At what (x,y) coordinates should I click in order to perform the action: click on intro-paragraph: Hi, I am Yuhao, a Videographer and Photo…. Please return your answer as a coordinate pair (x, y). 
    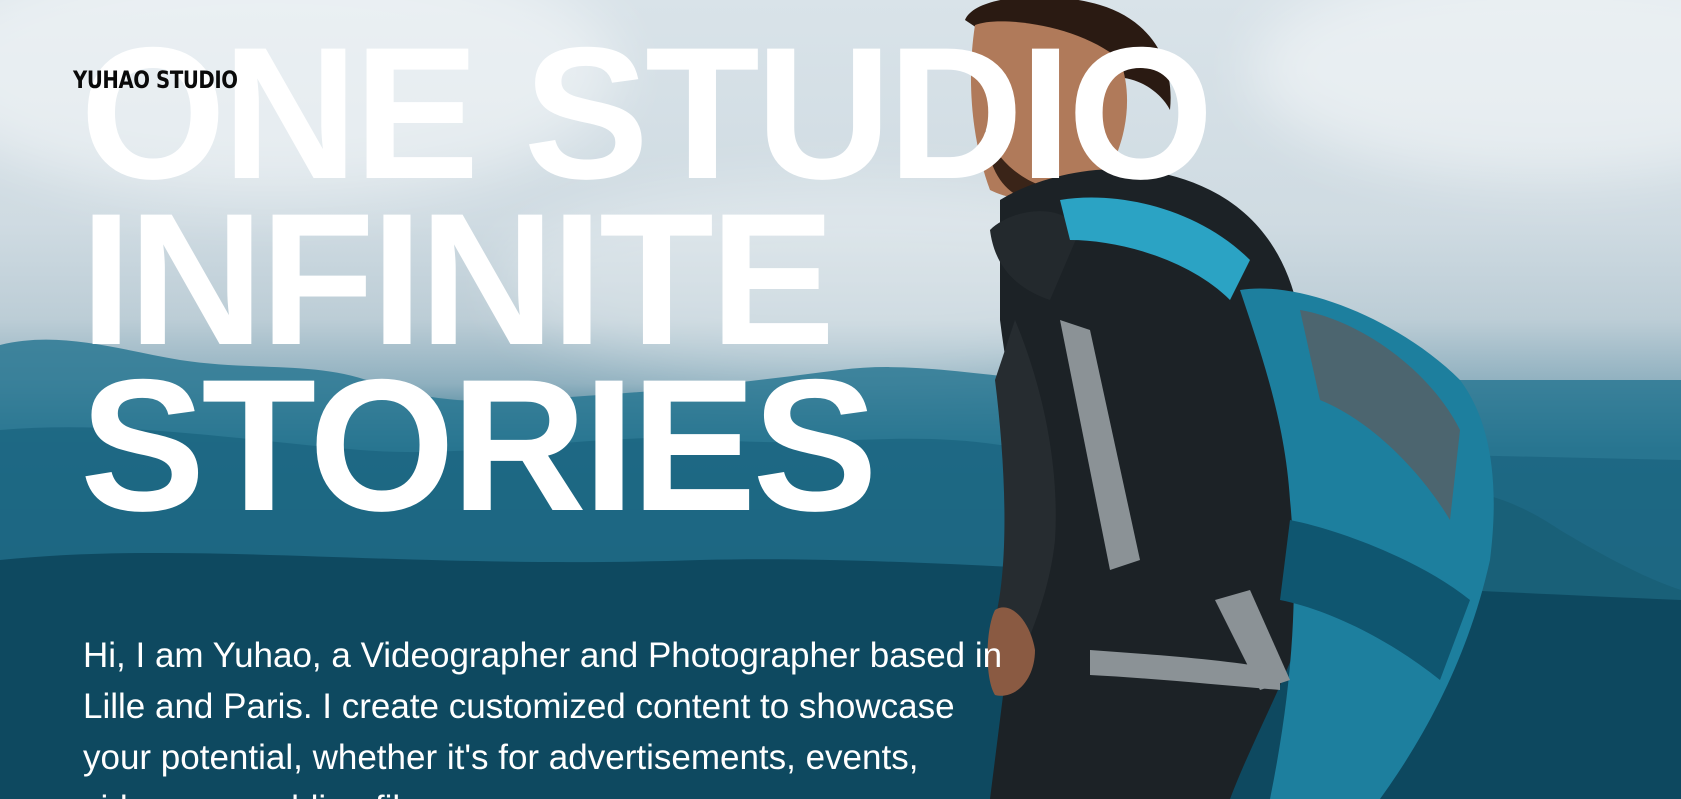
    Looking at the image, I should click on (543, 717).